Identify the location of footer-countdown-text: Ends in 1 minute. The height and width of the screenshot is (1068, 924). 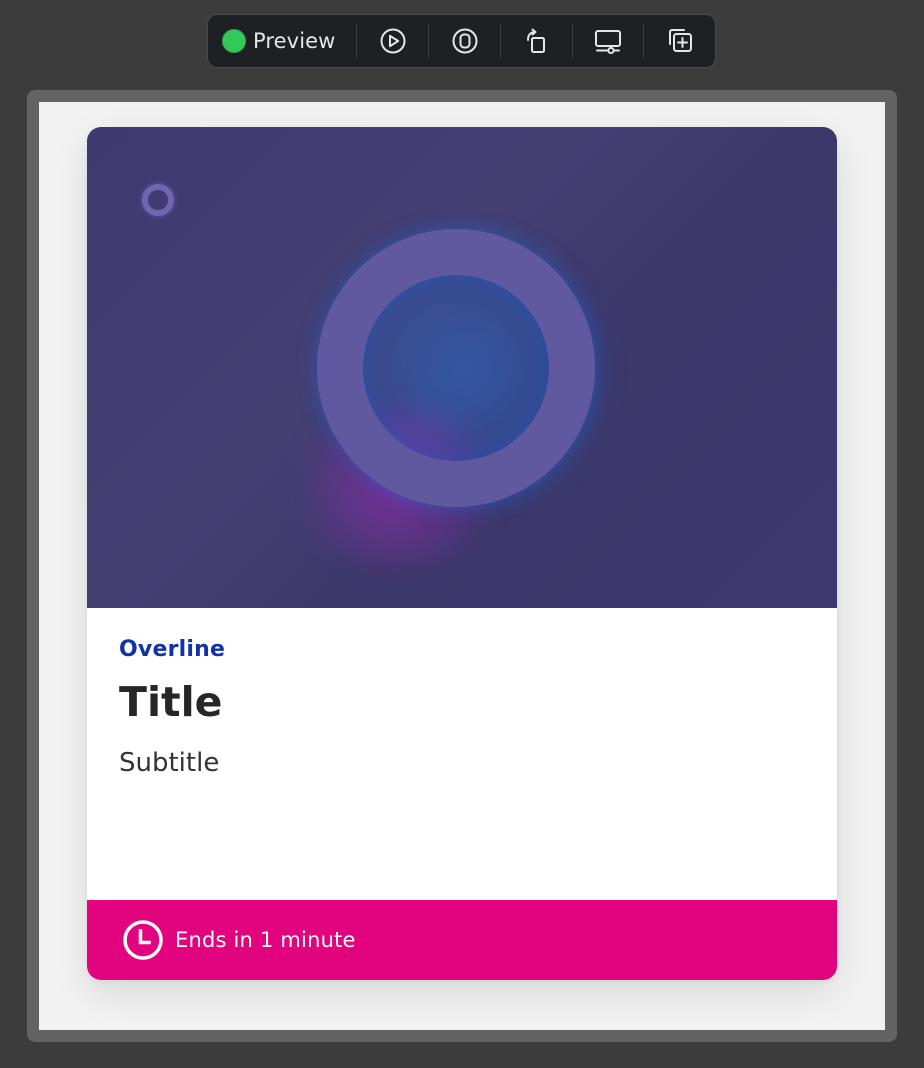
(265, 940).